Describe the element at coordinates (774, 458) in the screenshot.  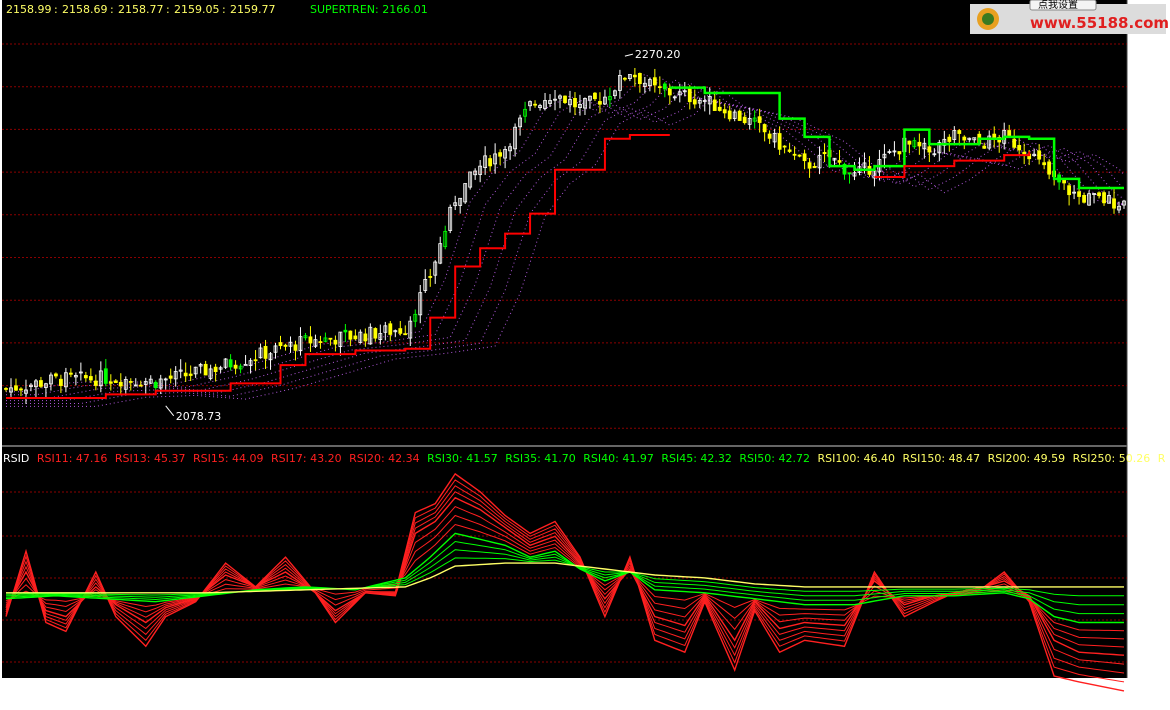
I see `rsi-item: RSI50: 42.72` at that location.